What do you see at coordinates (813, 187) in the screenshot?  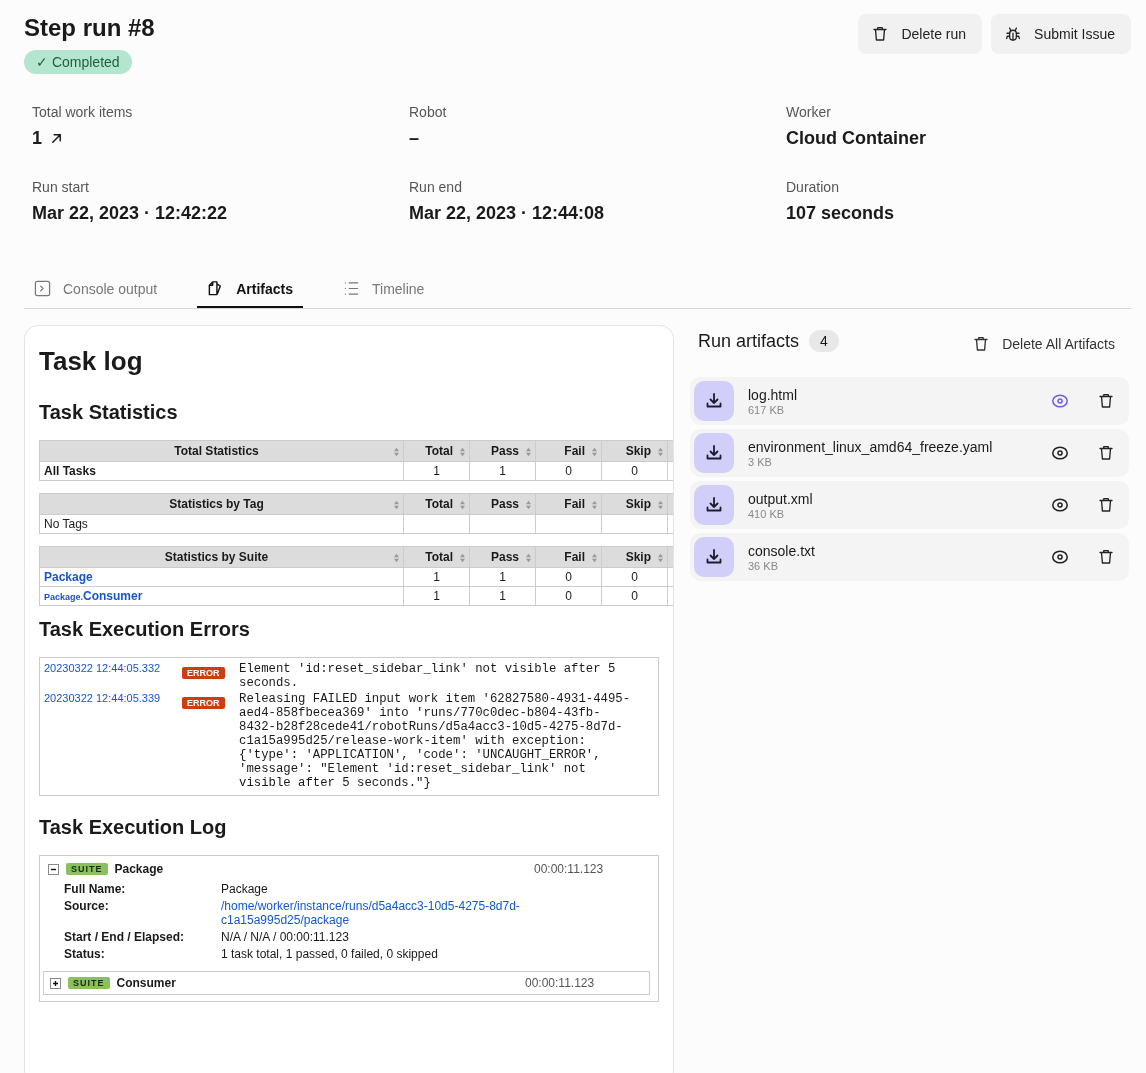 I see `detail-label: Duration` at bounding box center [813, 187].